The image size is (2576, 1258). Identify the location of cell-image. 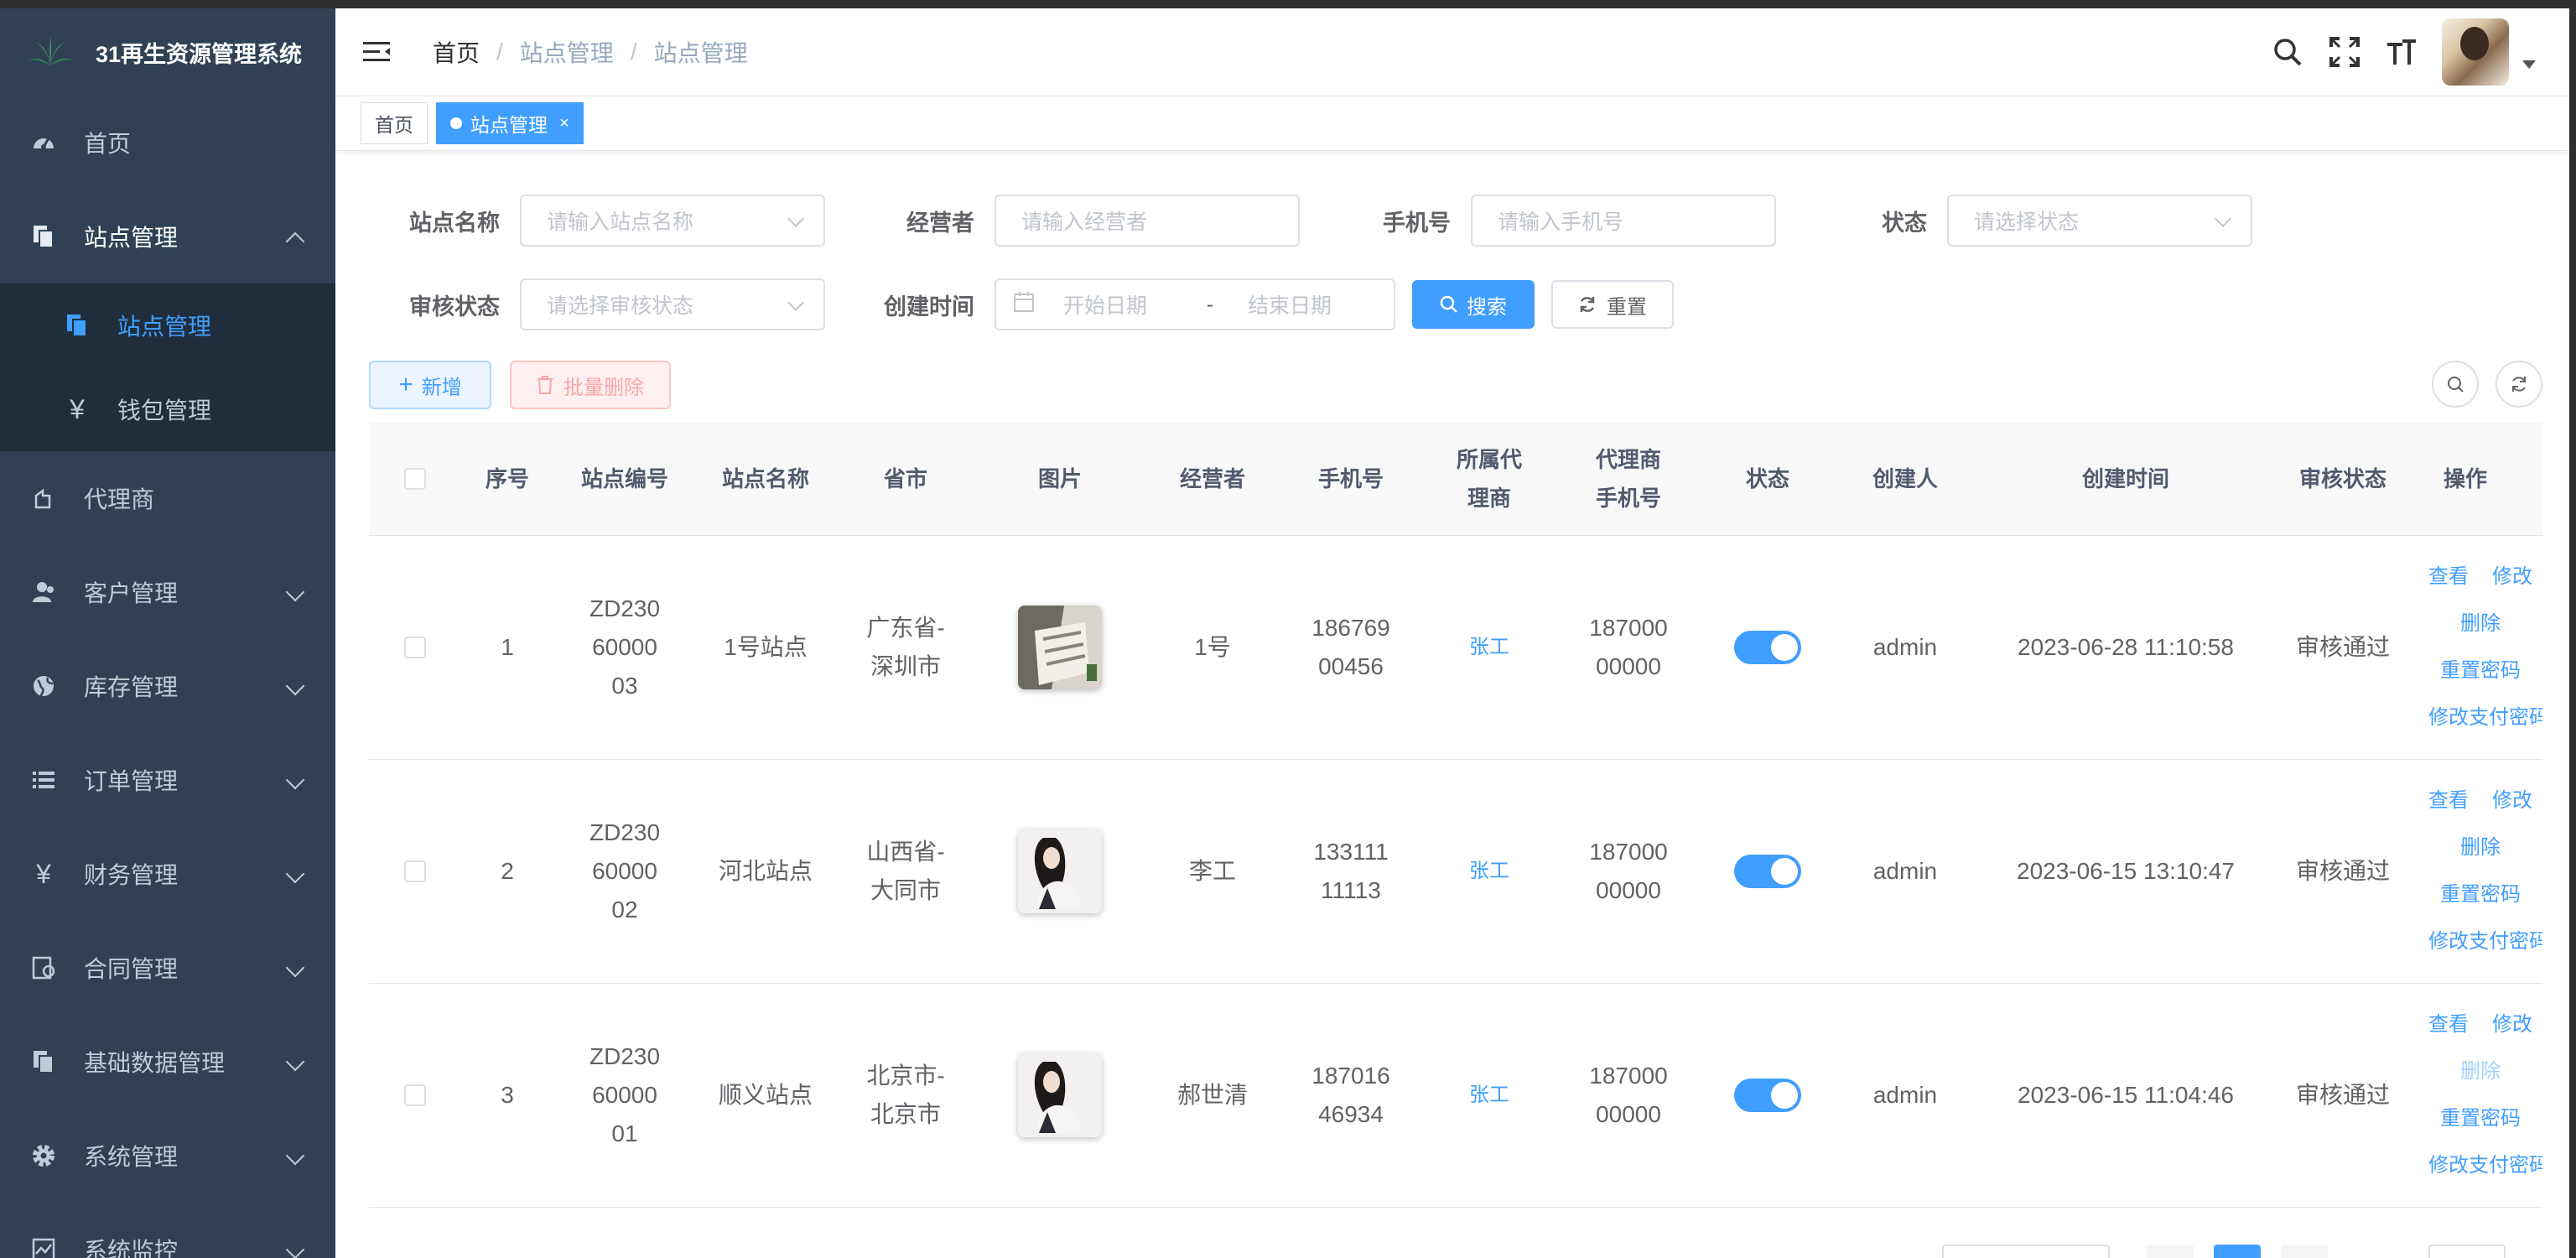
(1060, 871).